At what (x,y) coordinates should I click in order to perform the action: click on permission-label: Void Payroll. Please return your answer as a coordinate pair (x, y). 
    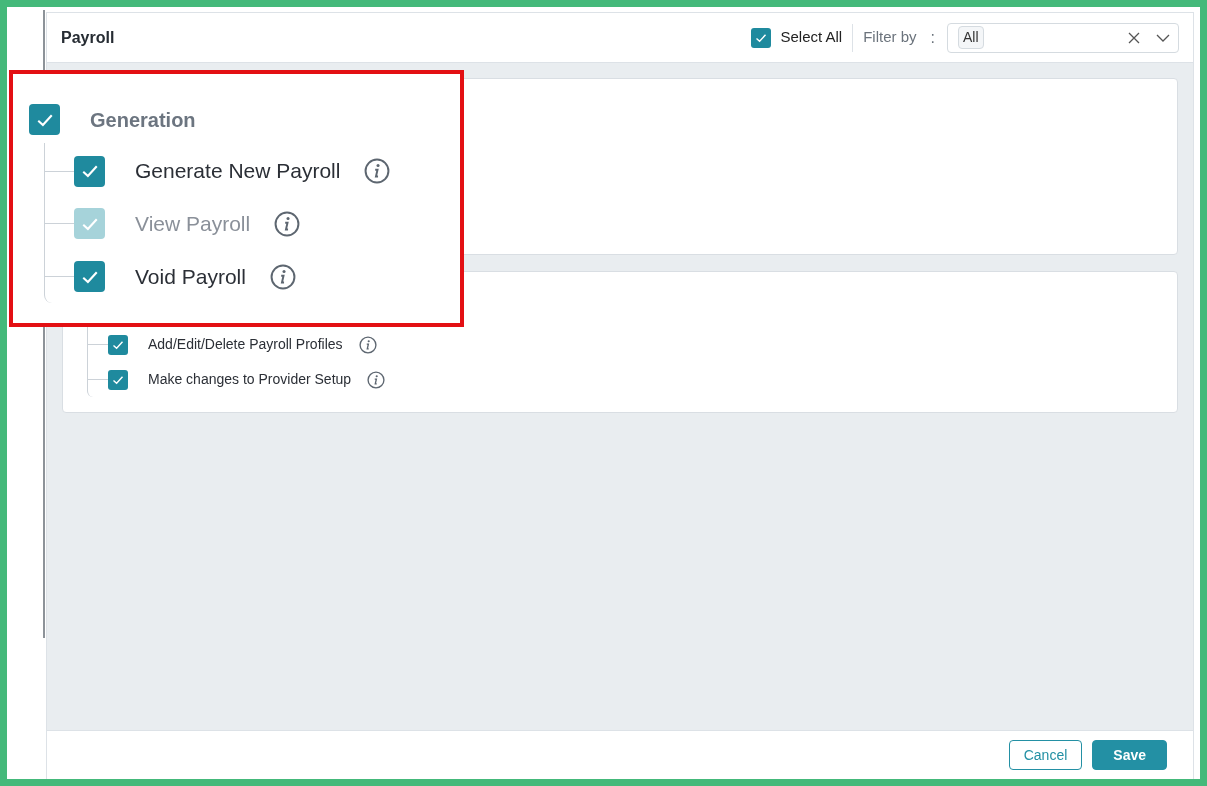
    Looking at the image, I should click on (190, 276).